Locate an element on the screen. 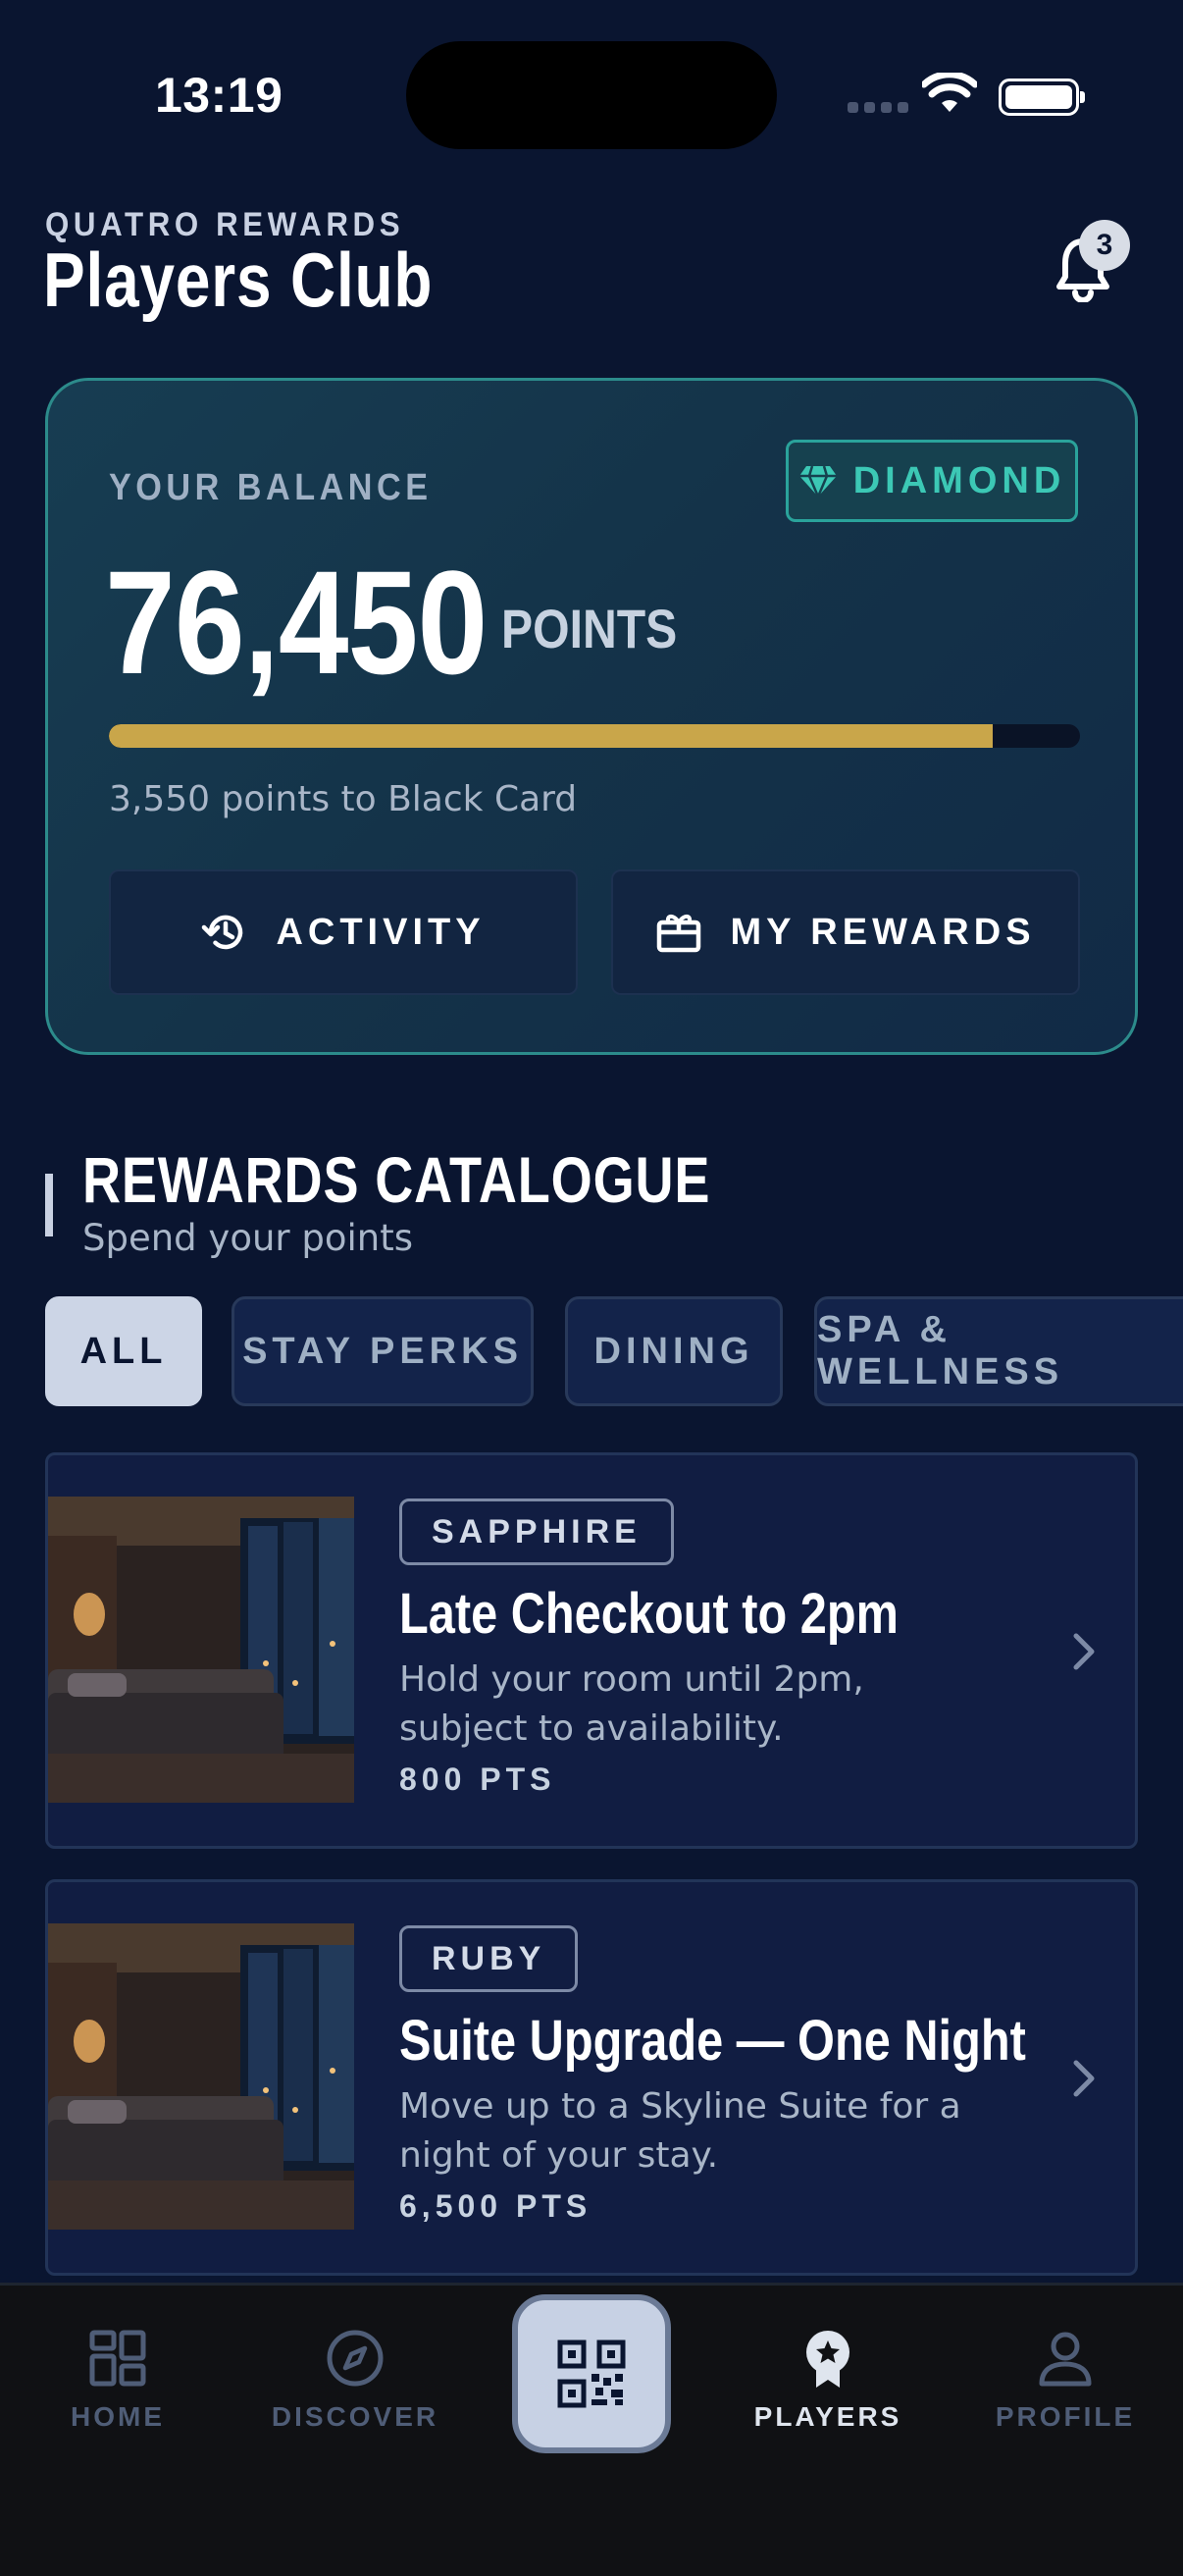  scan-qr-button is located at coordinates (591, 2373).